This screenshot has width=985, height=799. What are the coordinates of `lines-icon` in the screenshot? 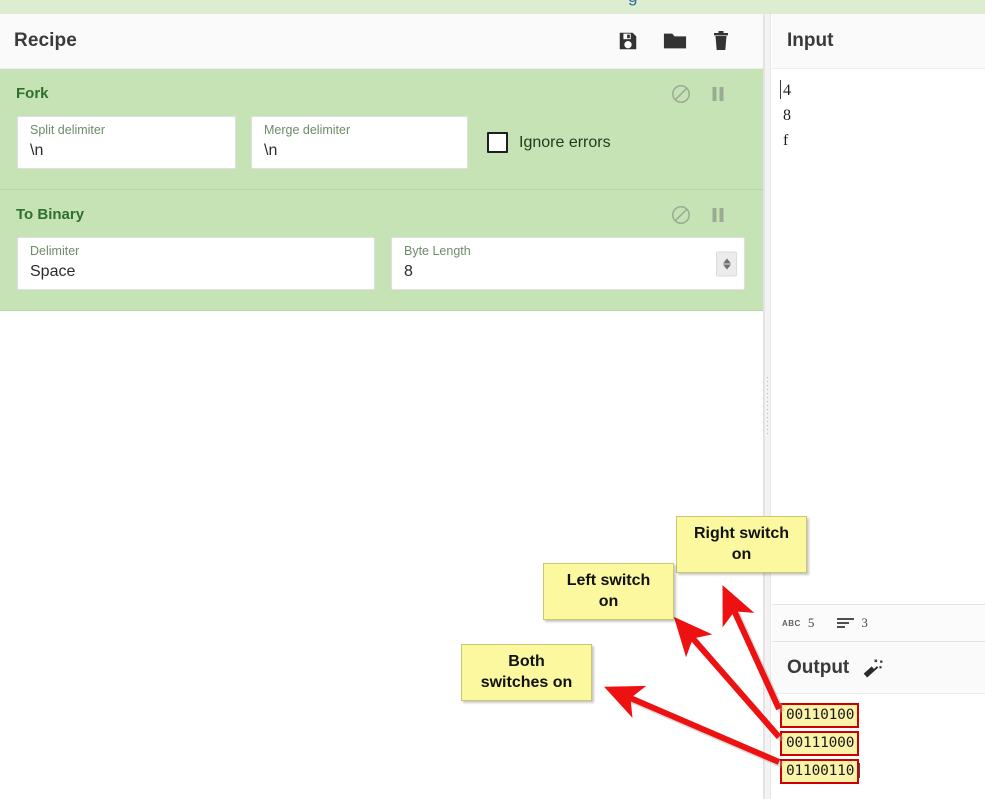 It's located at (846, 623).